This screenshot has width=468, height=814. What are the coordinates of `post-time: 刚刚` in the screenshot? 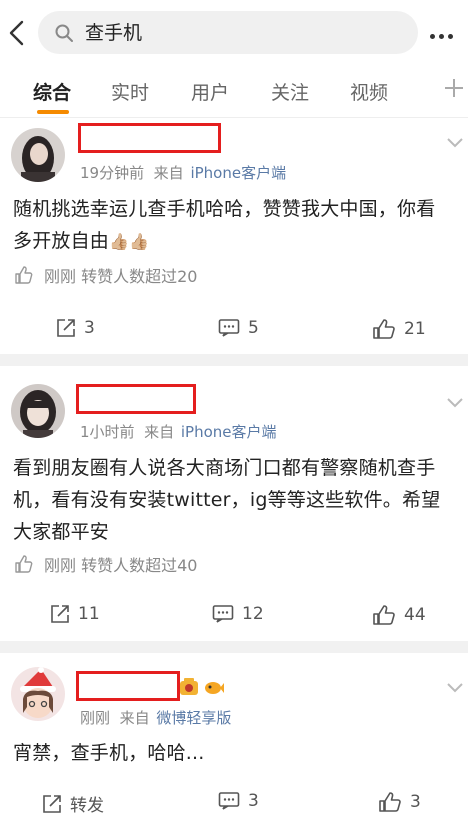 It's located at (95, 718).